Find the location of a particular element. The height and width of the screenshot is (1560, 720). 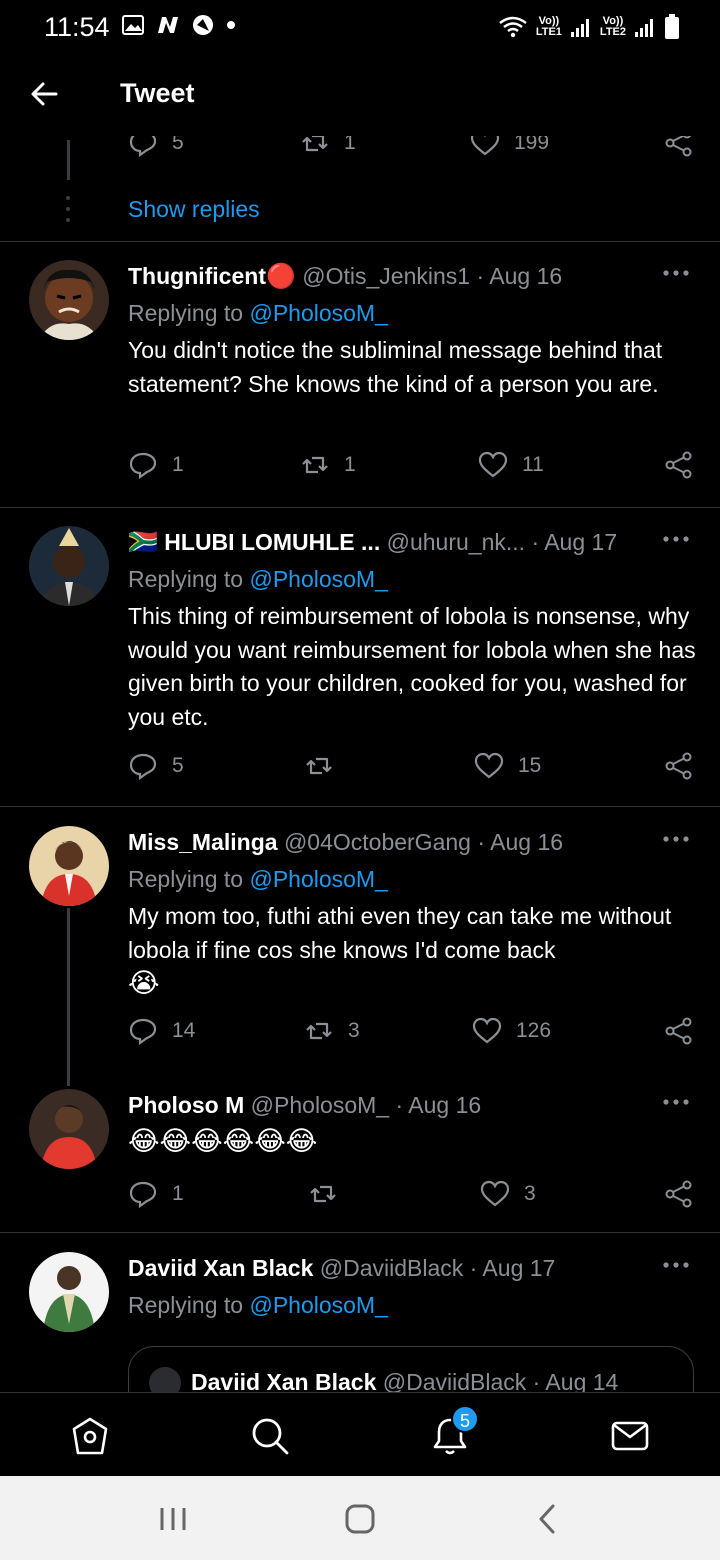

thread-line is located at coordinates (68, 160).